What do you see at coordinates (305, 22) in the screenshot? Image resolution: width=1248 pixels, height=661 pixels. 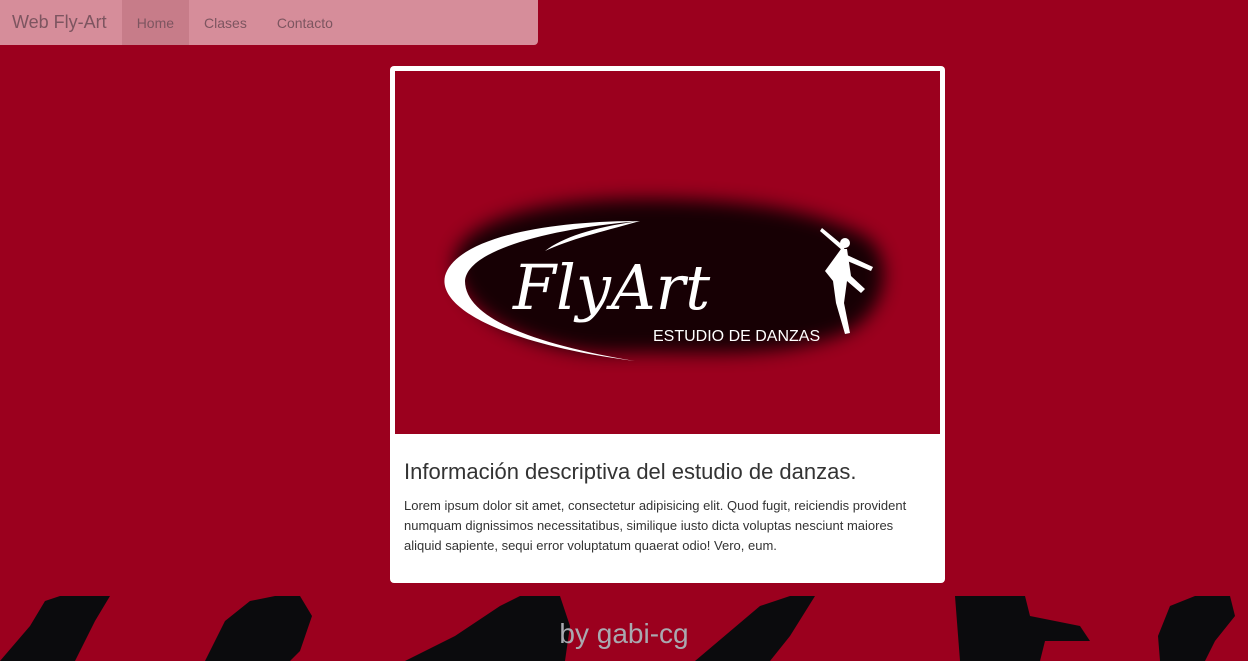 I see `nav-contacto: Contacto` at bounding box center [305, 22].